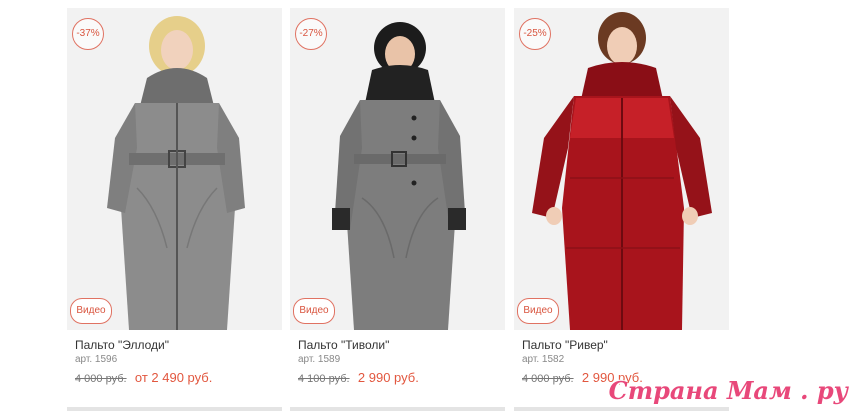  Describe the element at coordinates (311, 34) in the screenshot. I see `discount-badge: -27%` at that location.